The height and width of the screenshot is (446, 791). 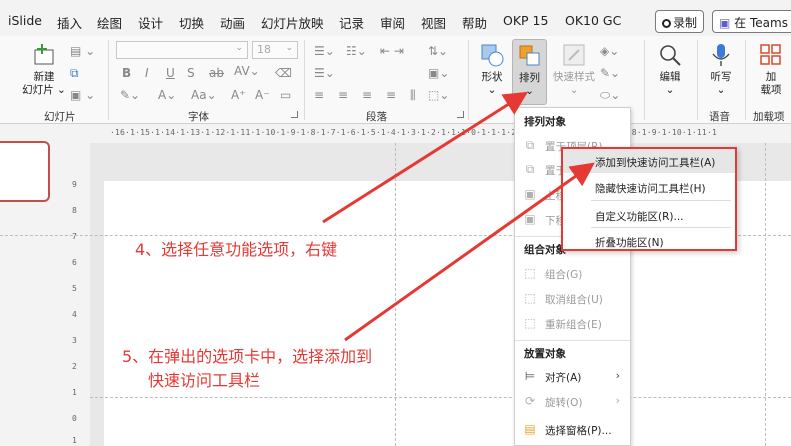 I want to click on annotation-step4: 4、选择任意功能选项，右键, so click(x=236, y=249).